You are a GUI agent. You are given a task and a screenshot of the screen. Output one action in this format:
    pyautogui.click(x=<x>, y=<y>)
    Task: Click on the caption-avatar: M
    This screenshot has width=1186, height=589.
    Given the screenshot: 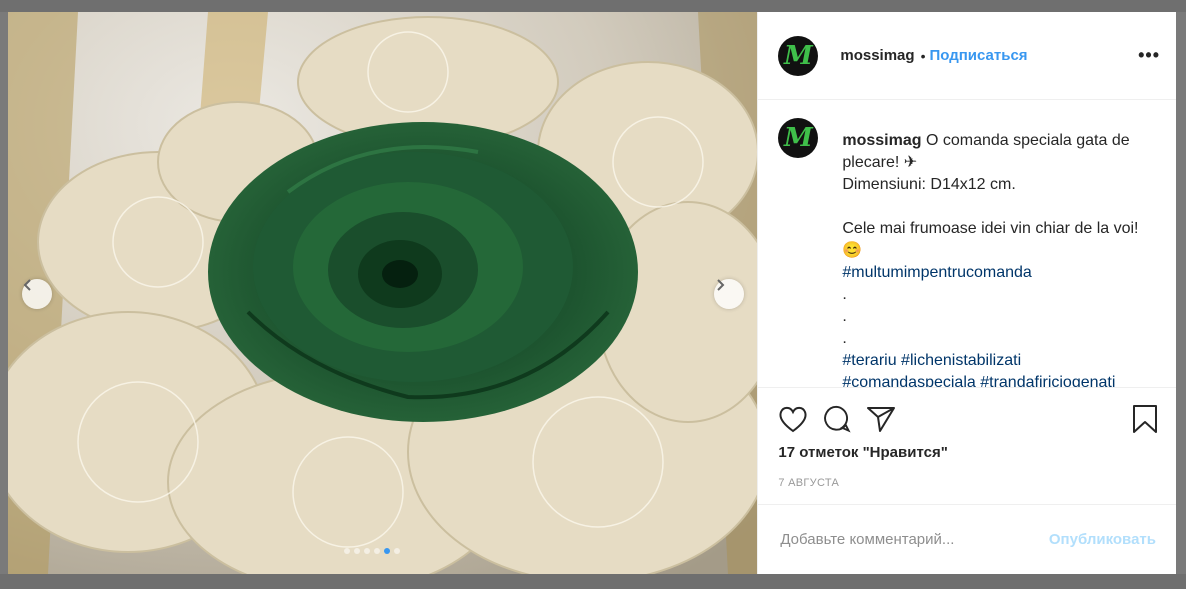 What is the action you would take?
    pyautogui.click(x=798, y=138)
    